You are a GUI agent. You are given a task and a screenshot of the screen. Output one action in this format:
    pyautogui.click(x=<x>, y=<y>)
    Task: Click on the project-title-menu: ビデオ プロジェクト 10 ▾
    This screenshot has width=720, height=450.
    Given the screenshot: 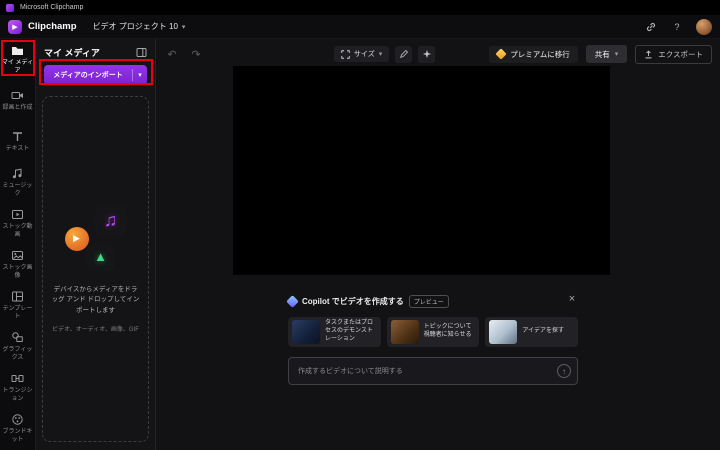 What is the action you would take?
    pyautogui.click(x=139, y=26)
    